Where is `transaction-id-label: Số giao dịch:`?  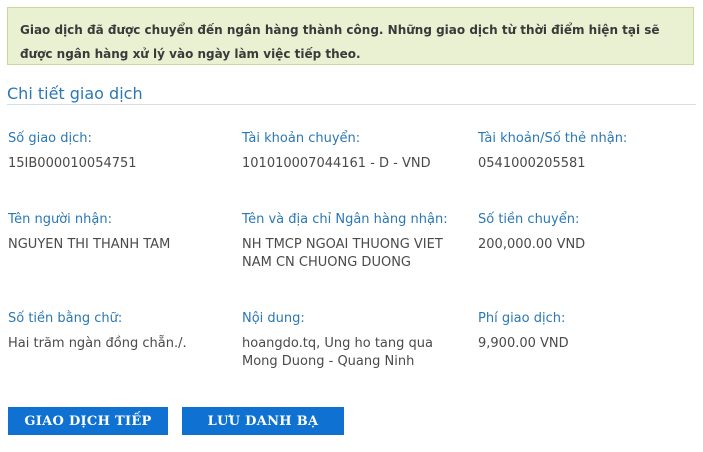
transaction-id-label: Số giao dịch: is located at coordinates (50, 138).